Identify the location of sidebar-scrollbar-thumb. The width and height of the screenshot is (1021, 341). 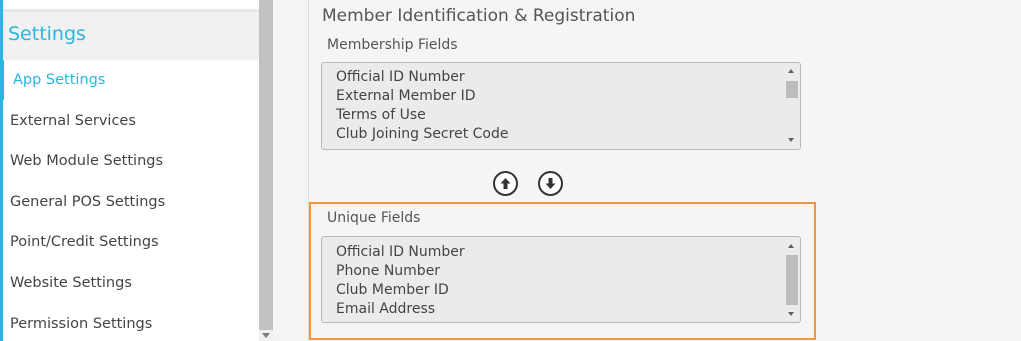
(266, 165).